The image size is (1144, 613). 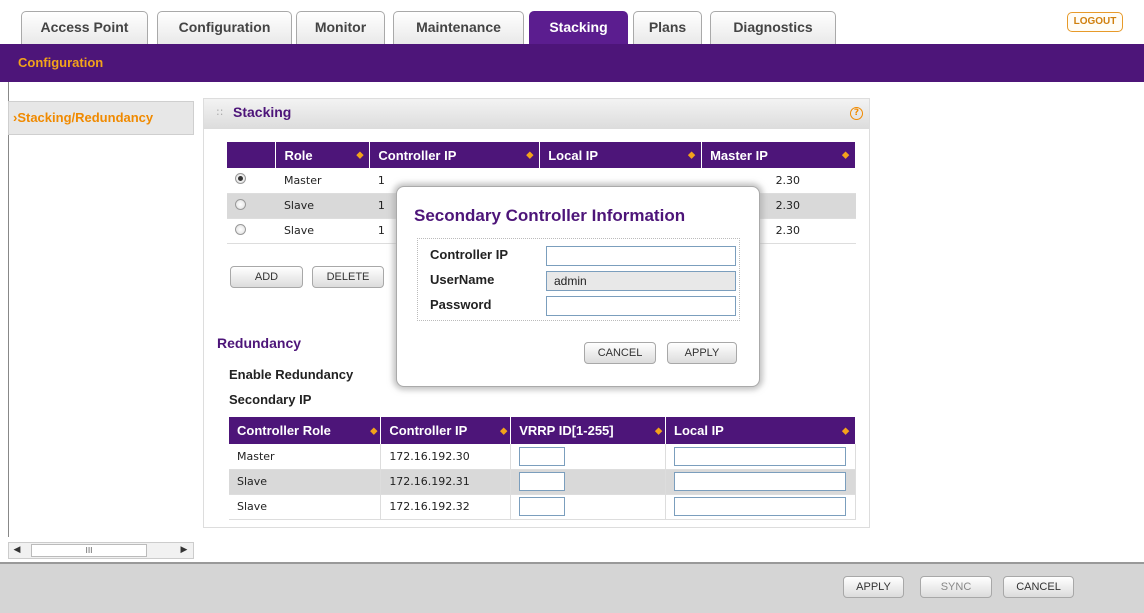 What do you see at coordinates (1038, 587) in the screenshot?
I see `cancel-button: CANCEL` at bounding box center [1038, 587].